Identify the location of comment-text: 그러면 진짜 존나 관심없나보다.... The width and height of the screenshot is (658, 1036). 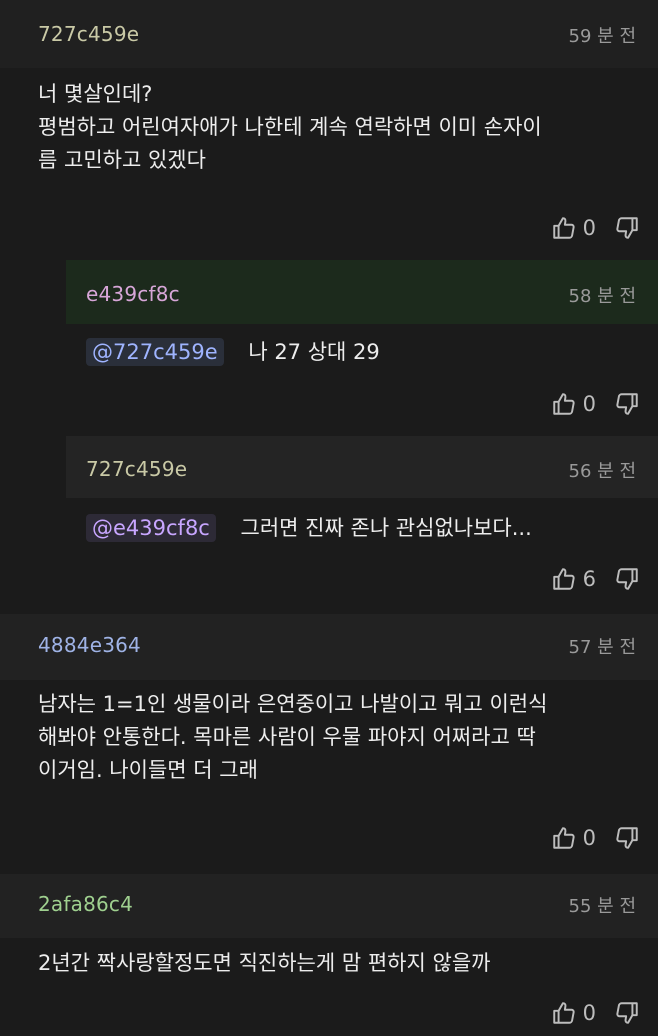
(386, 528).